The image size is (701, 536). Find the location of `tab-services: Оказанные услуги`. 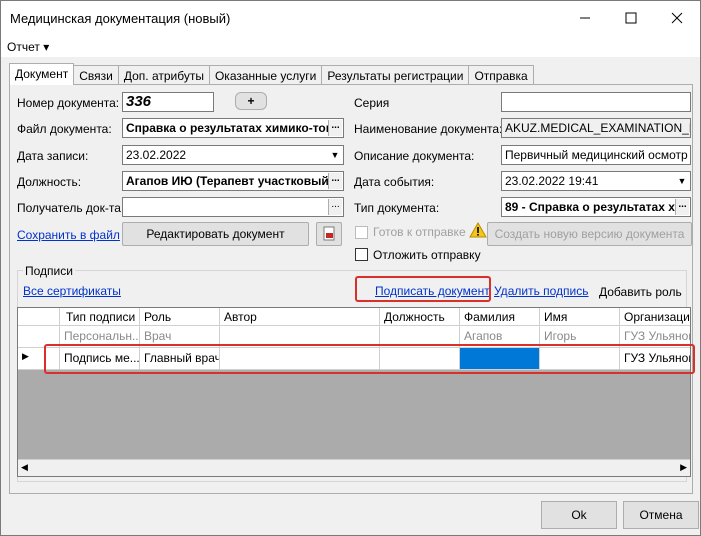

tab-services: Оказанные услуги is located at coordinates (265, 75).